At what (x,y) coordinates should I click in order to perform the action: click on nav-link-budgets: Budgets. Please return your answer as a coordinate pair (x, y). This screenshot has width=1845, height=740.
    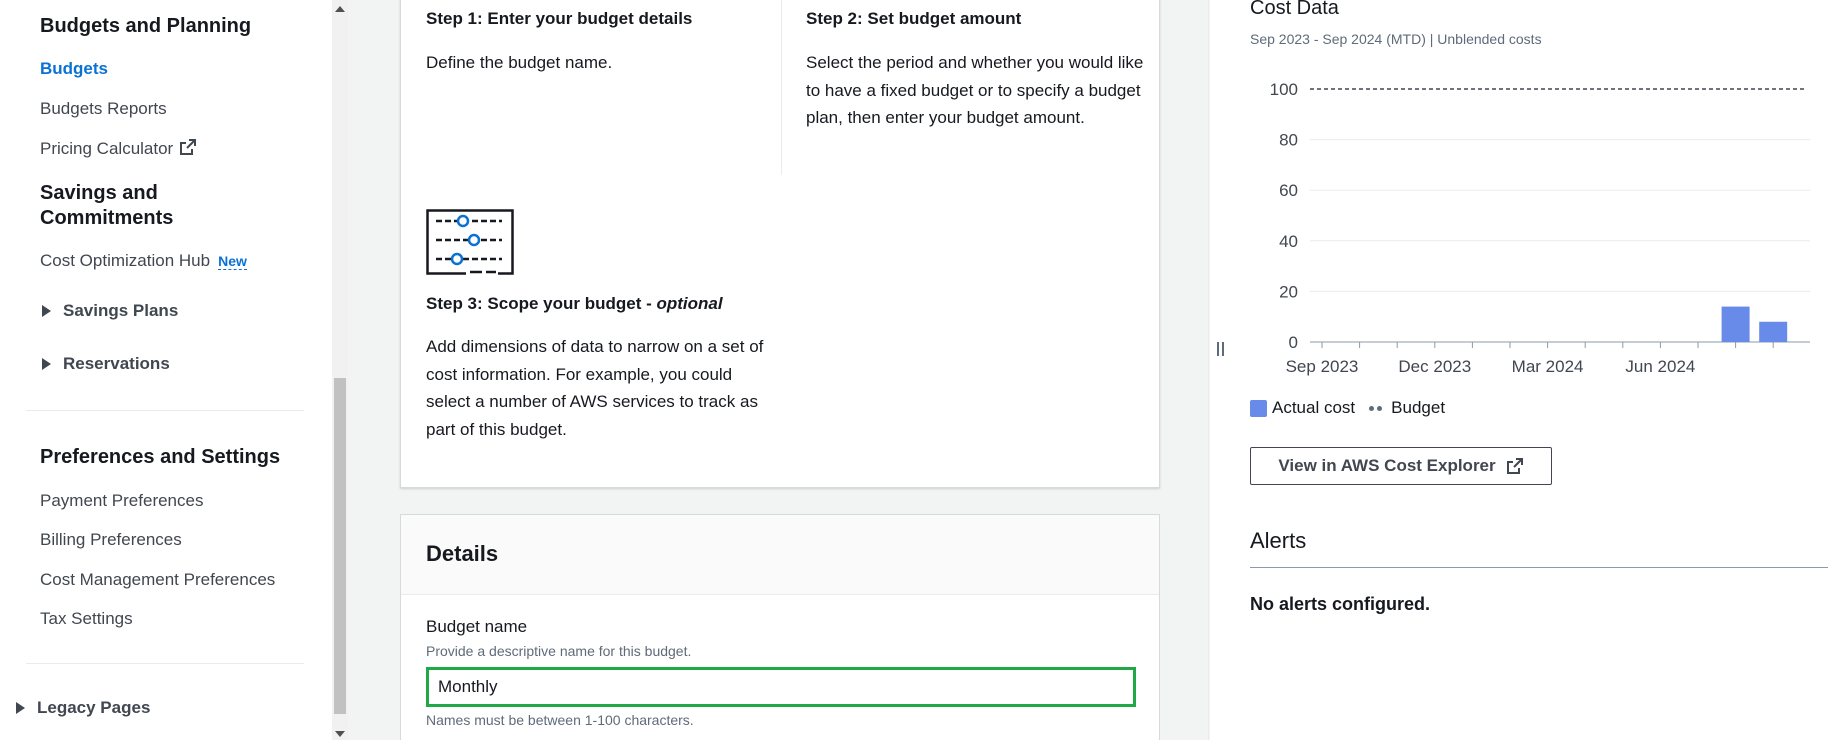
    Looking at the image, I should click on (74, 69).